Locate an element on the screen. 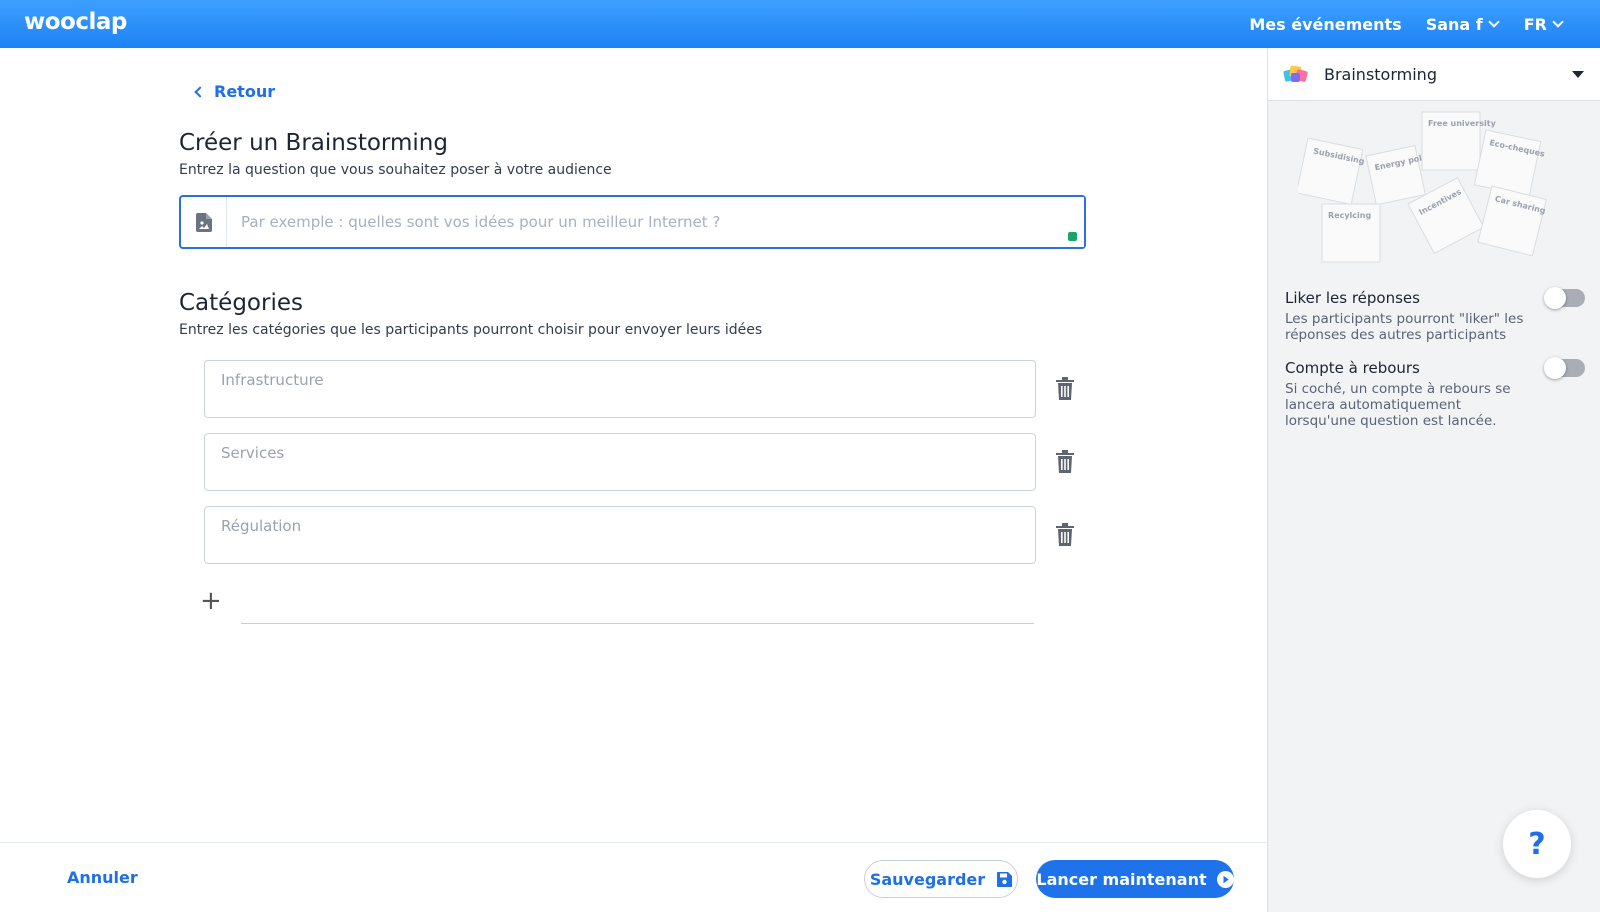 The image size is (1600, 912). cancel-button: Annuler is located at coordinates (102, 877).